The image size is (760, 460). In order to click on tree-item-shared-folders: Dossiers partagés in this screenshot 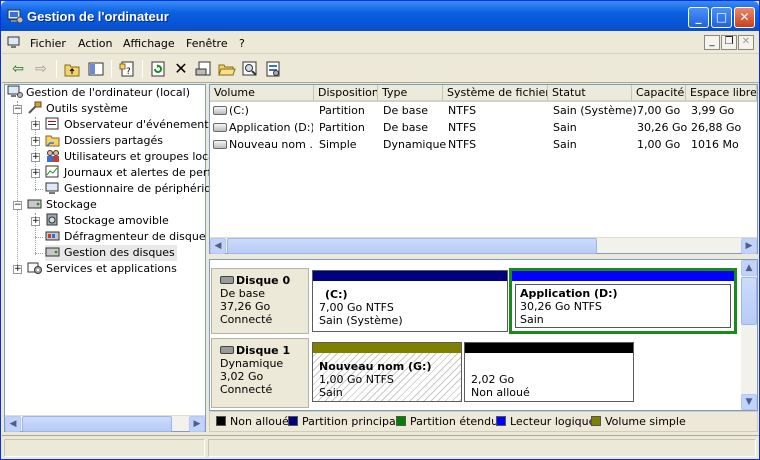, I will do `click(104, 141)`.